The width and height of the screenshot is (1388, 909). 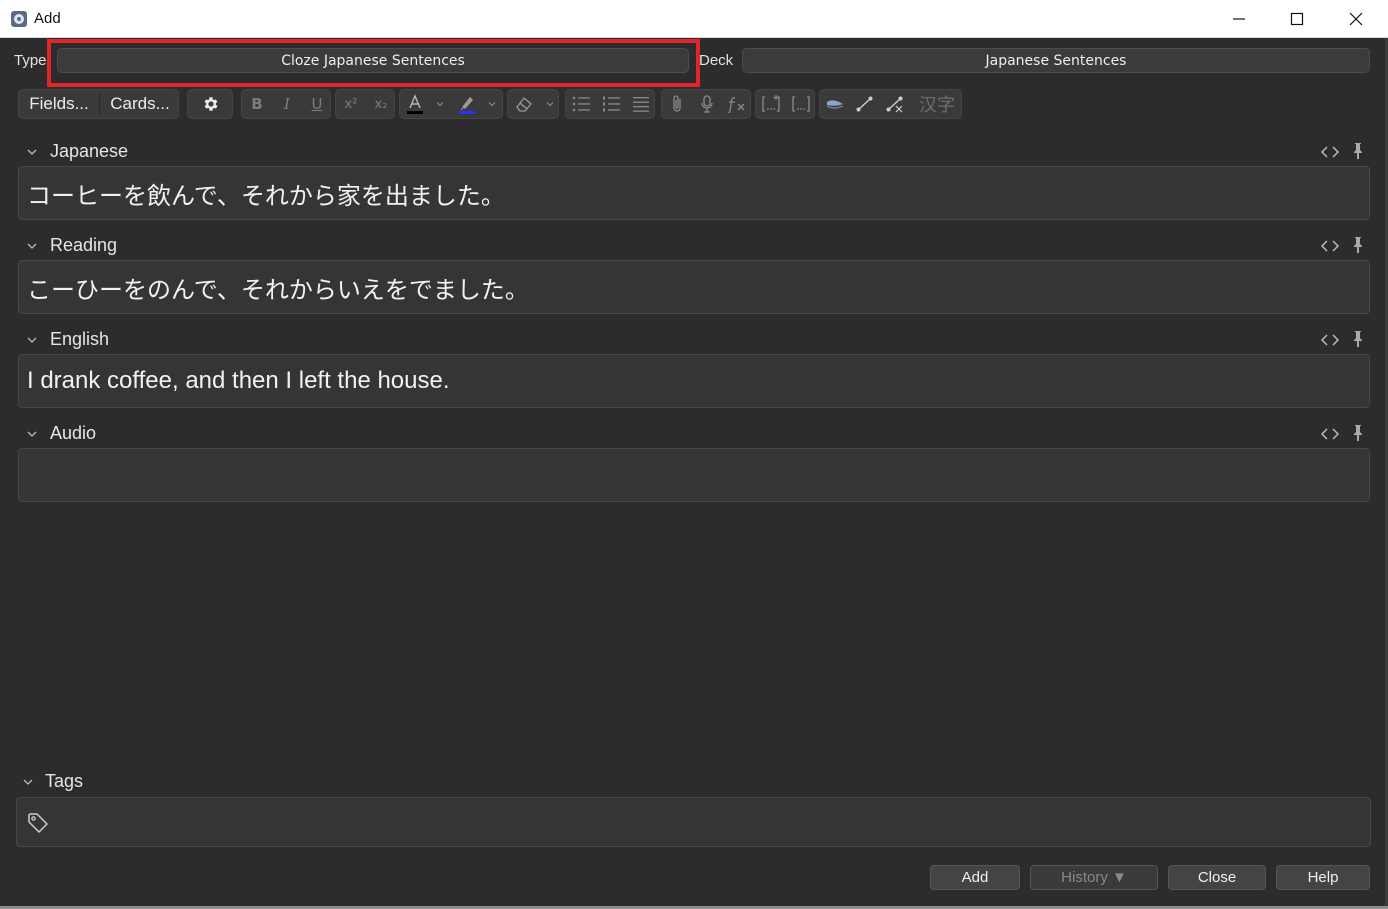 What do you see at coordinates (694, 246) in the screenshot?
I see `field-header: Reading` at bounding box center [694, 246].